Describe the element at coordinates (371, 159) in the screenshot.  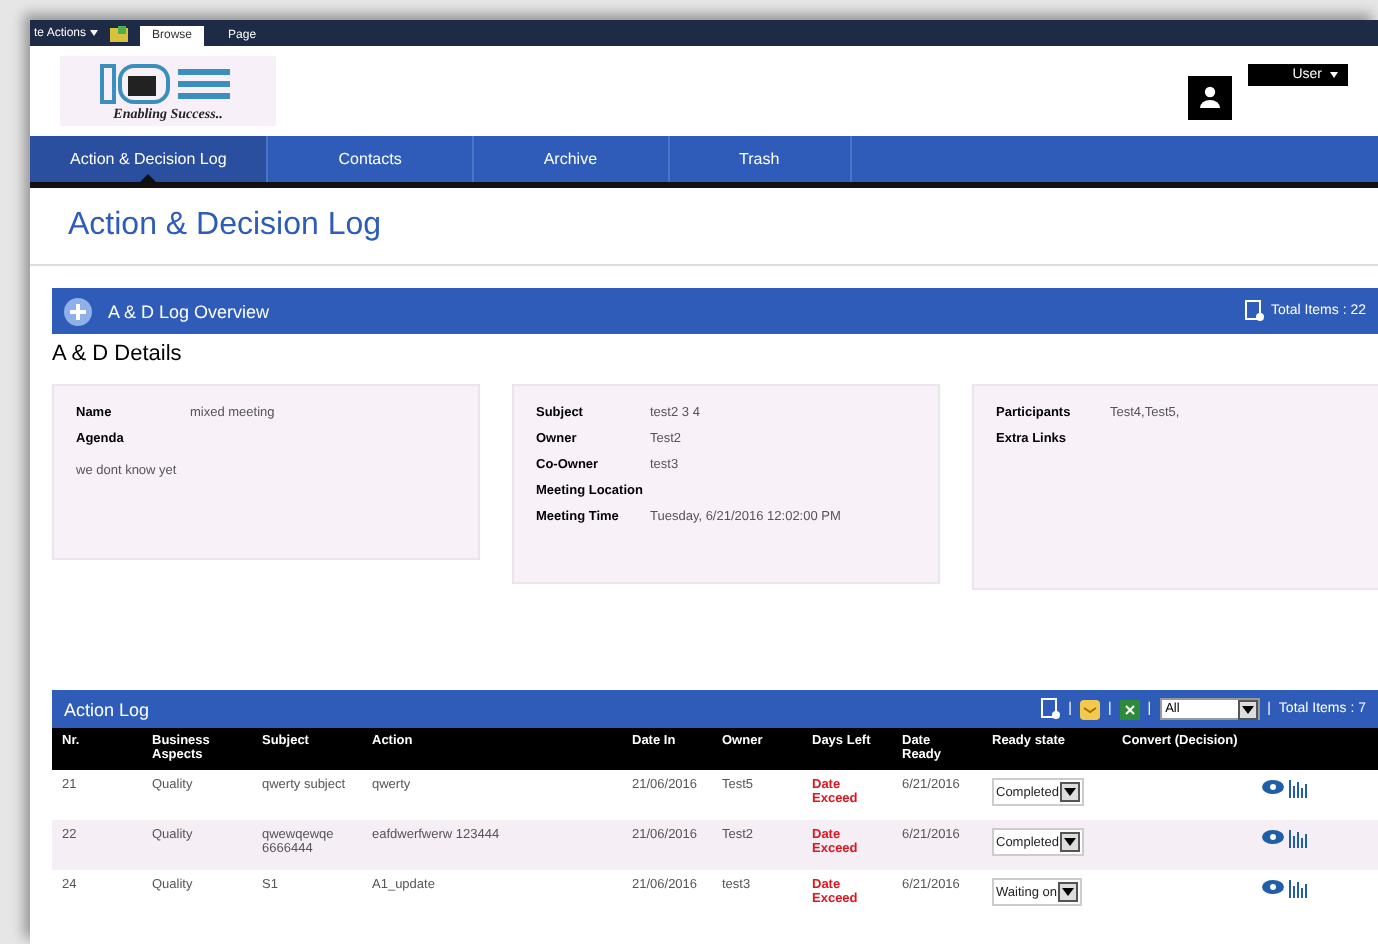
I see `nav-tab: Contacts` at that location.